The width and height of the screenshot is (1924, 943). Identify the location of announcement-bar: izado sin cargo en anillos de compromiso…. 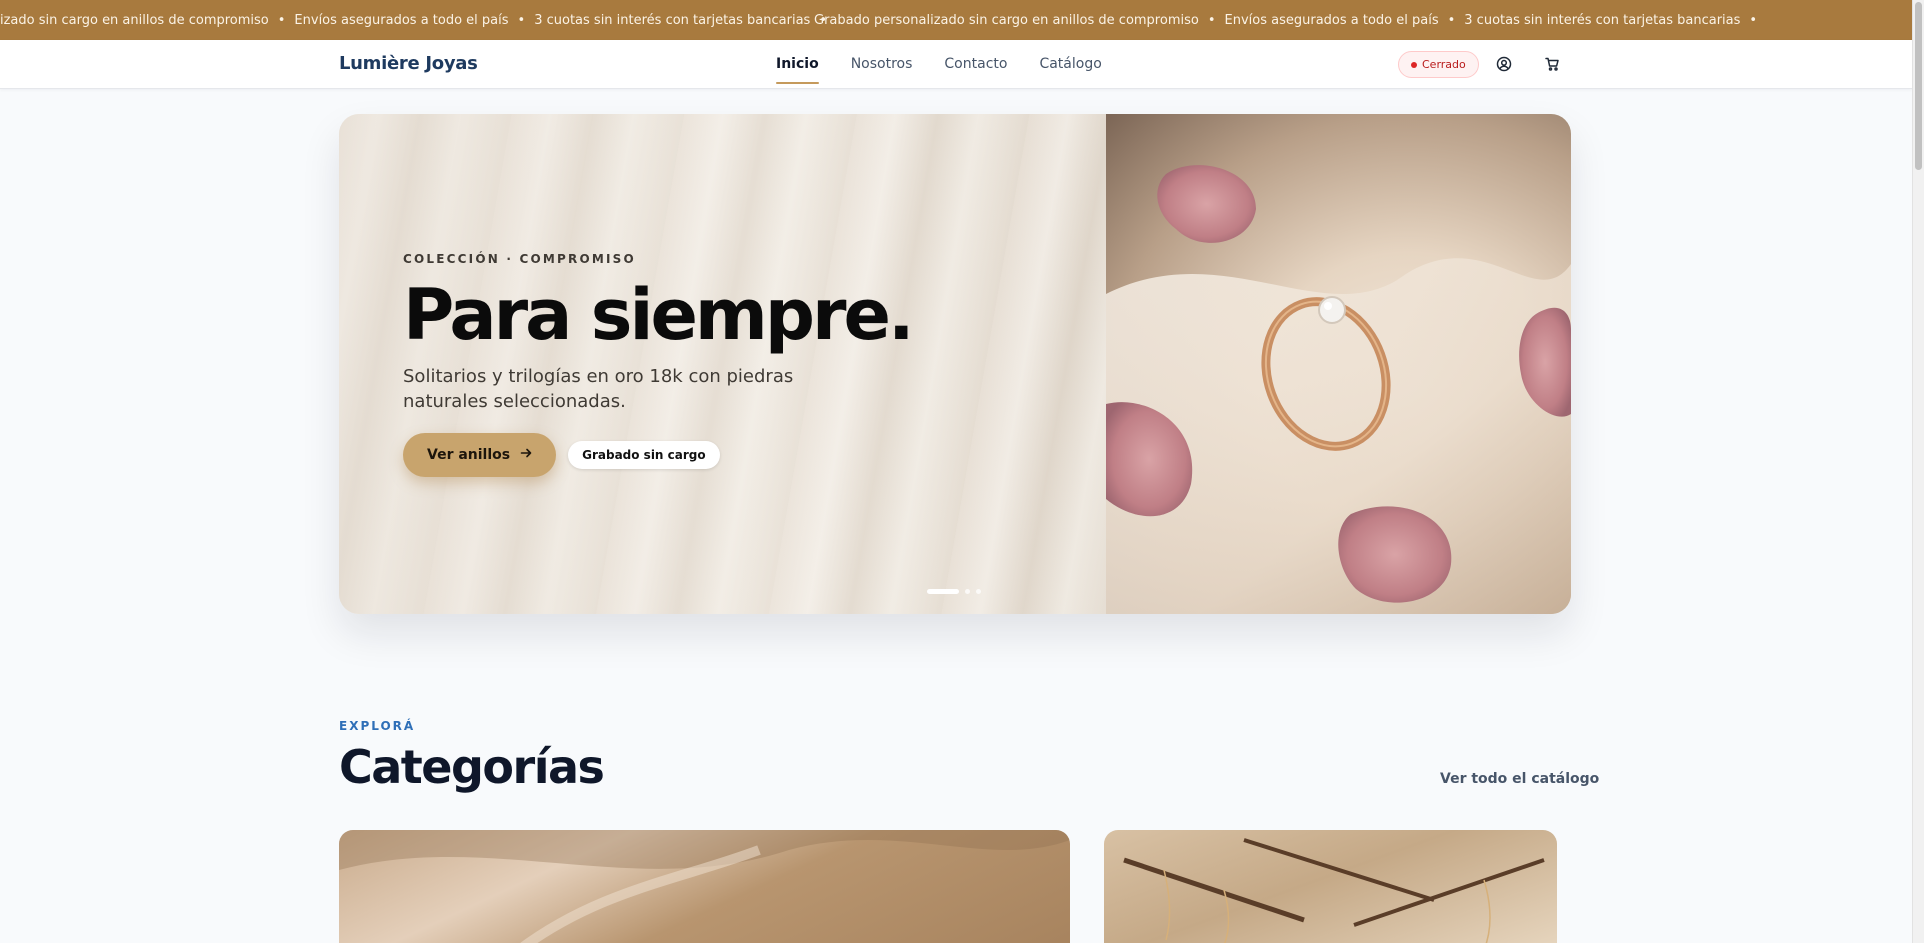
(956, 20).